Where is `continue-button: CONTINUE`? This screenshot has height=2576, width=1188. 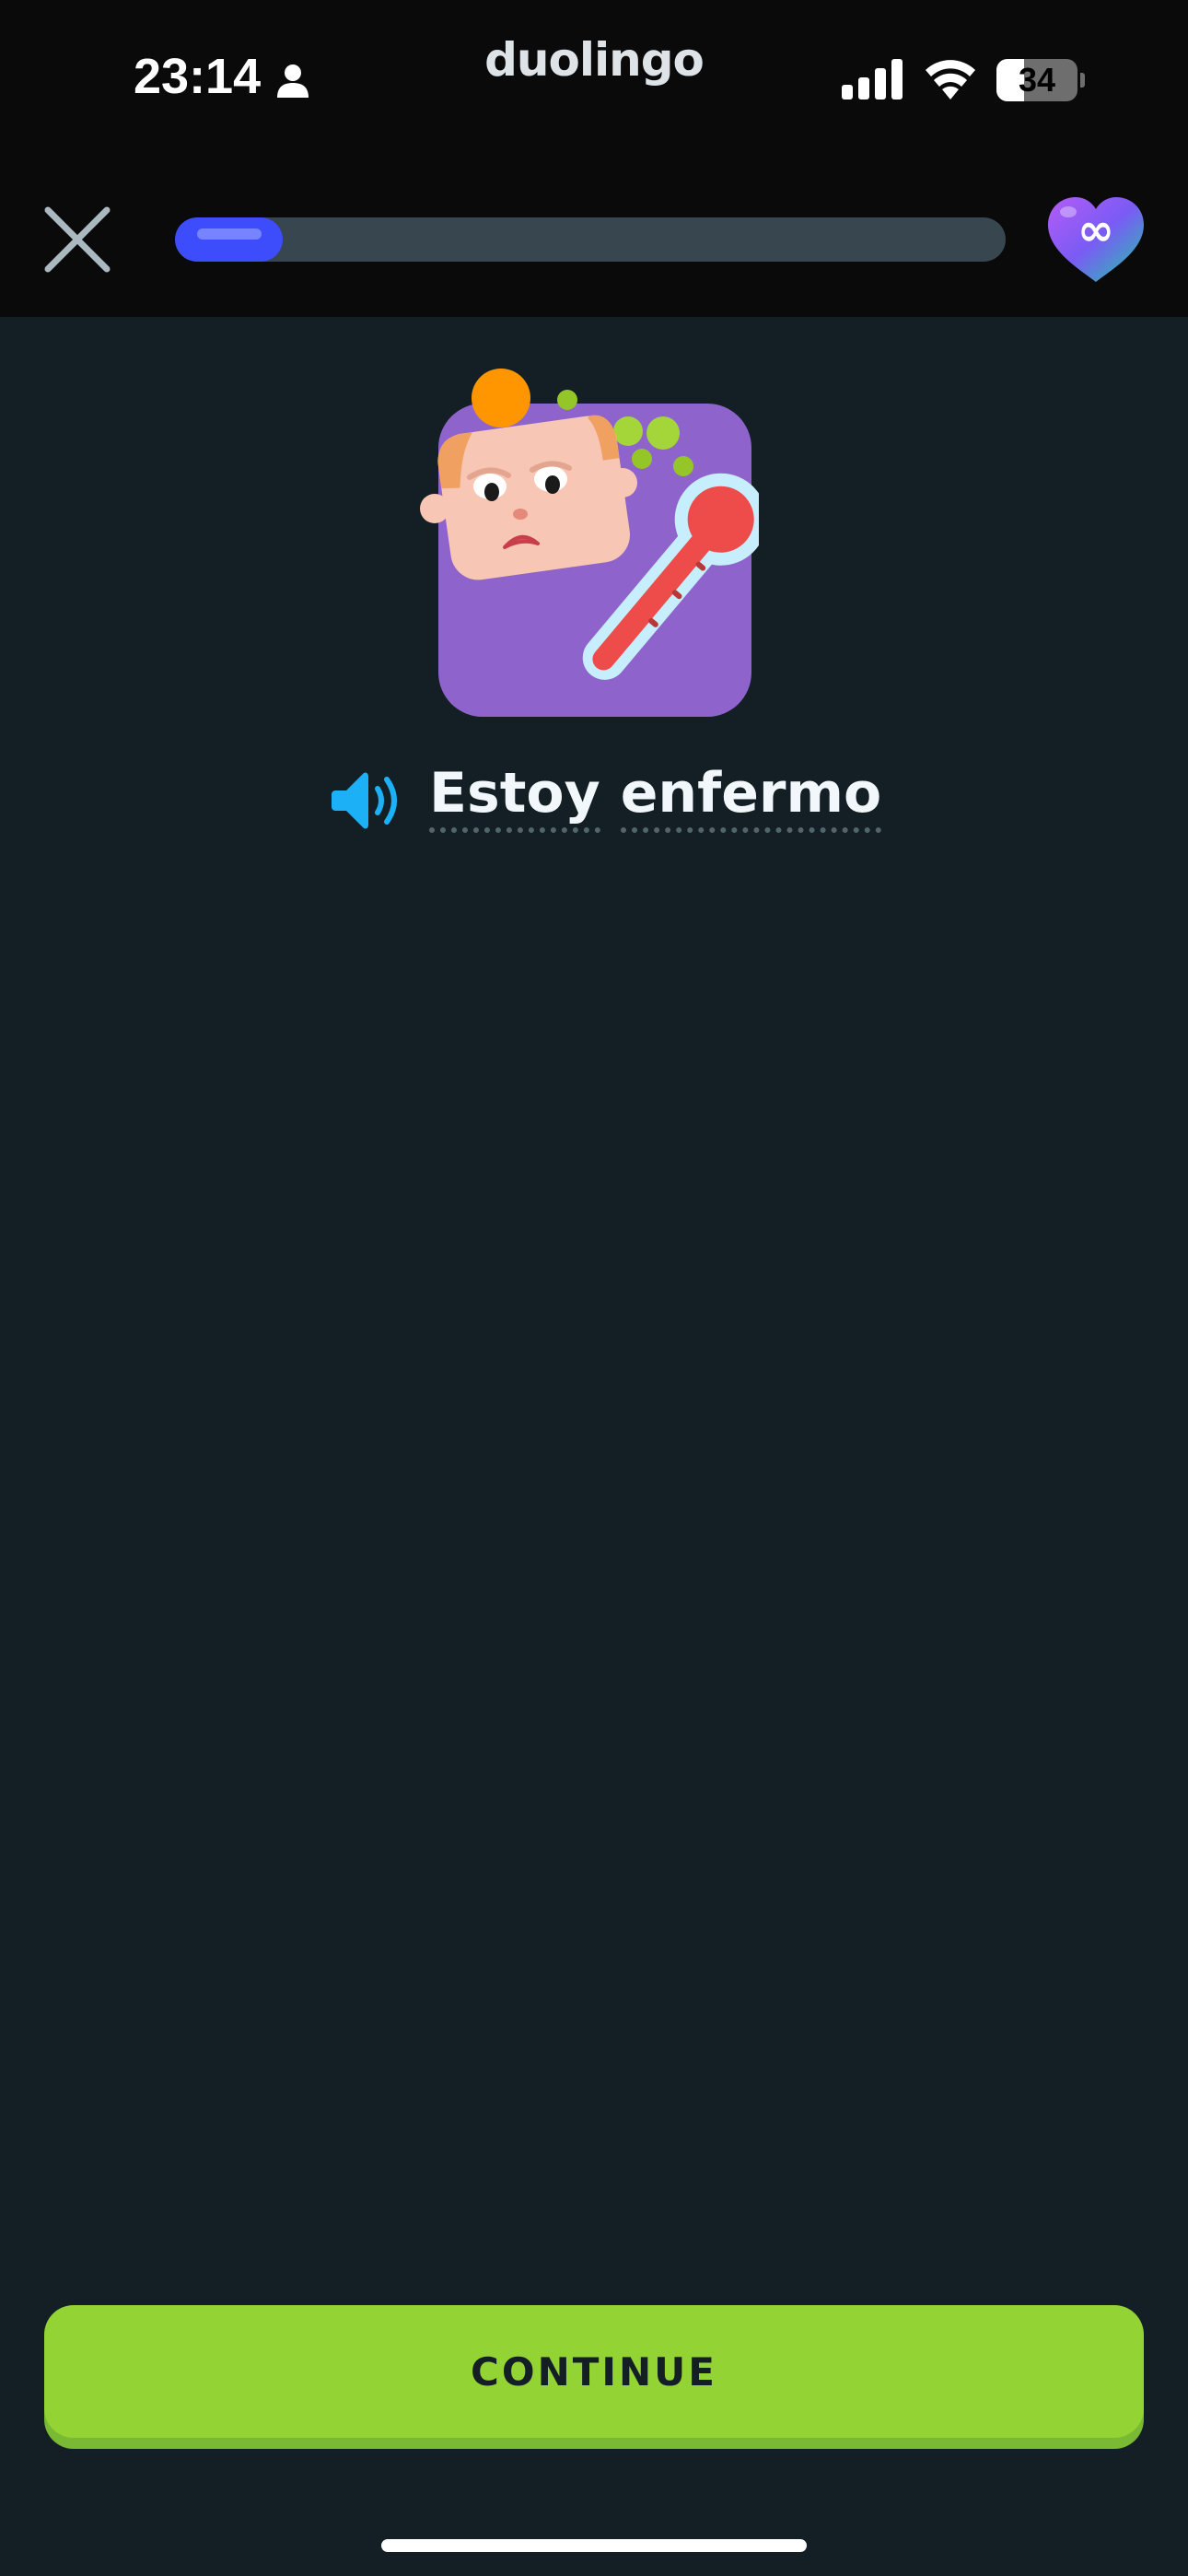
continue-button: CONTINUE is located at coordinates (594, 2371).